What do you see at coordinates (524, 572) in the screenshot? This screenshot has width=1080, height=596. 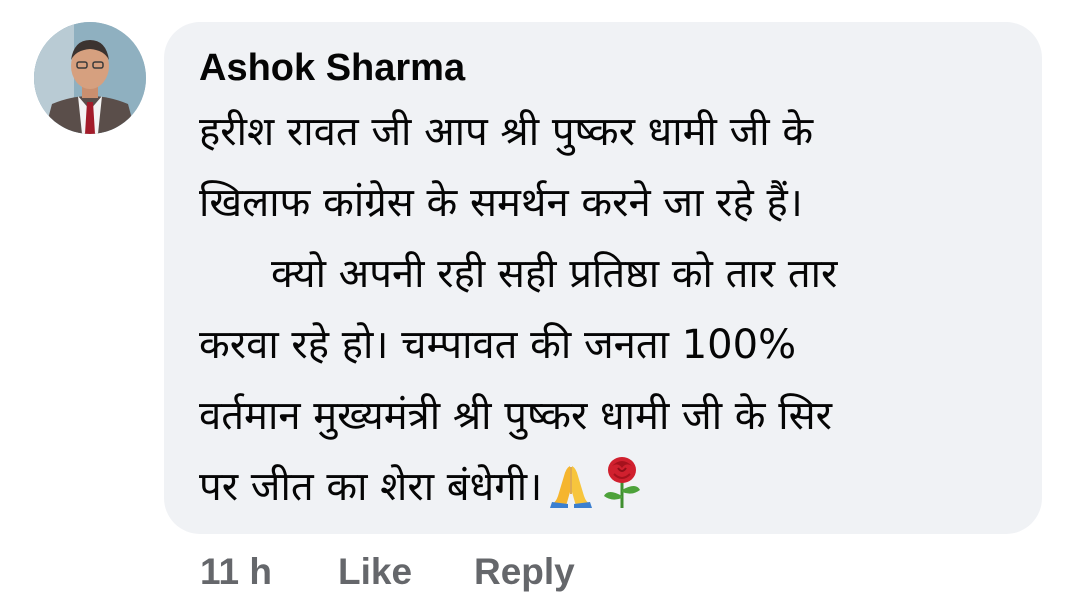 I see `reply-button: Reply` at bounding box center [524, 572].